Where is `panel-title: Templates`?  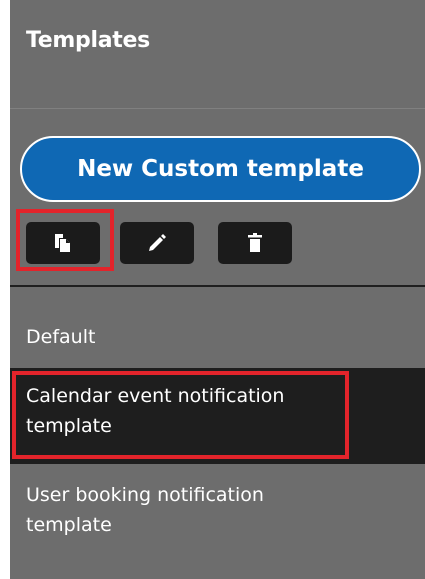 panel-title: Templates is located at coordinates (88, 40).